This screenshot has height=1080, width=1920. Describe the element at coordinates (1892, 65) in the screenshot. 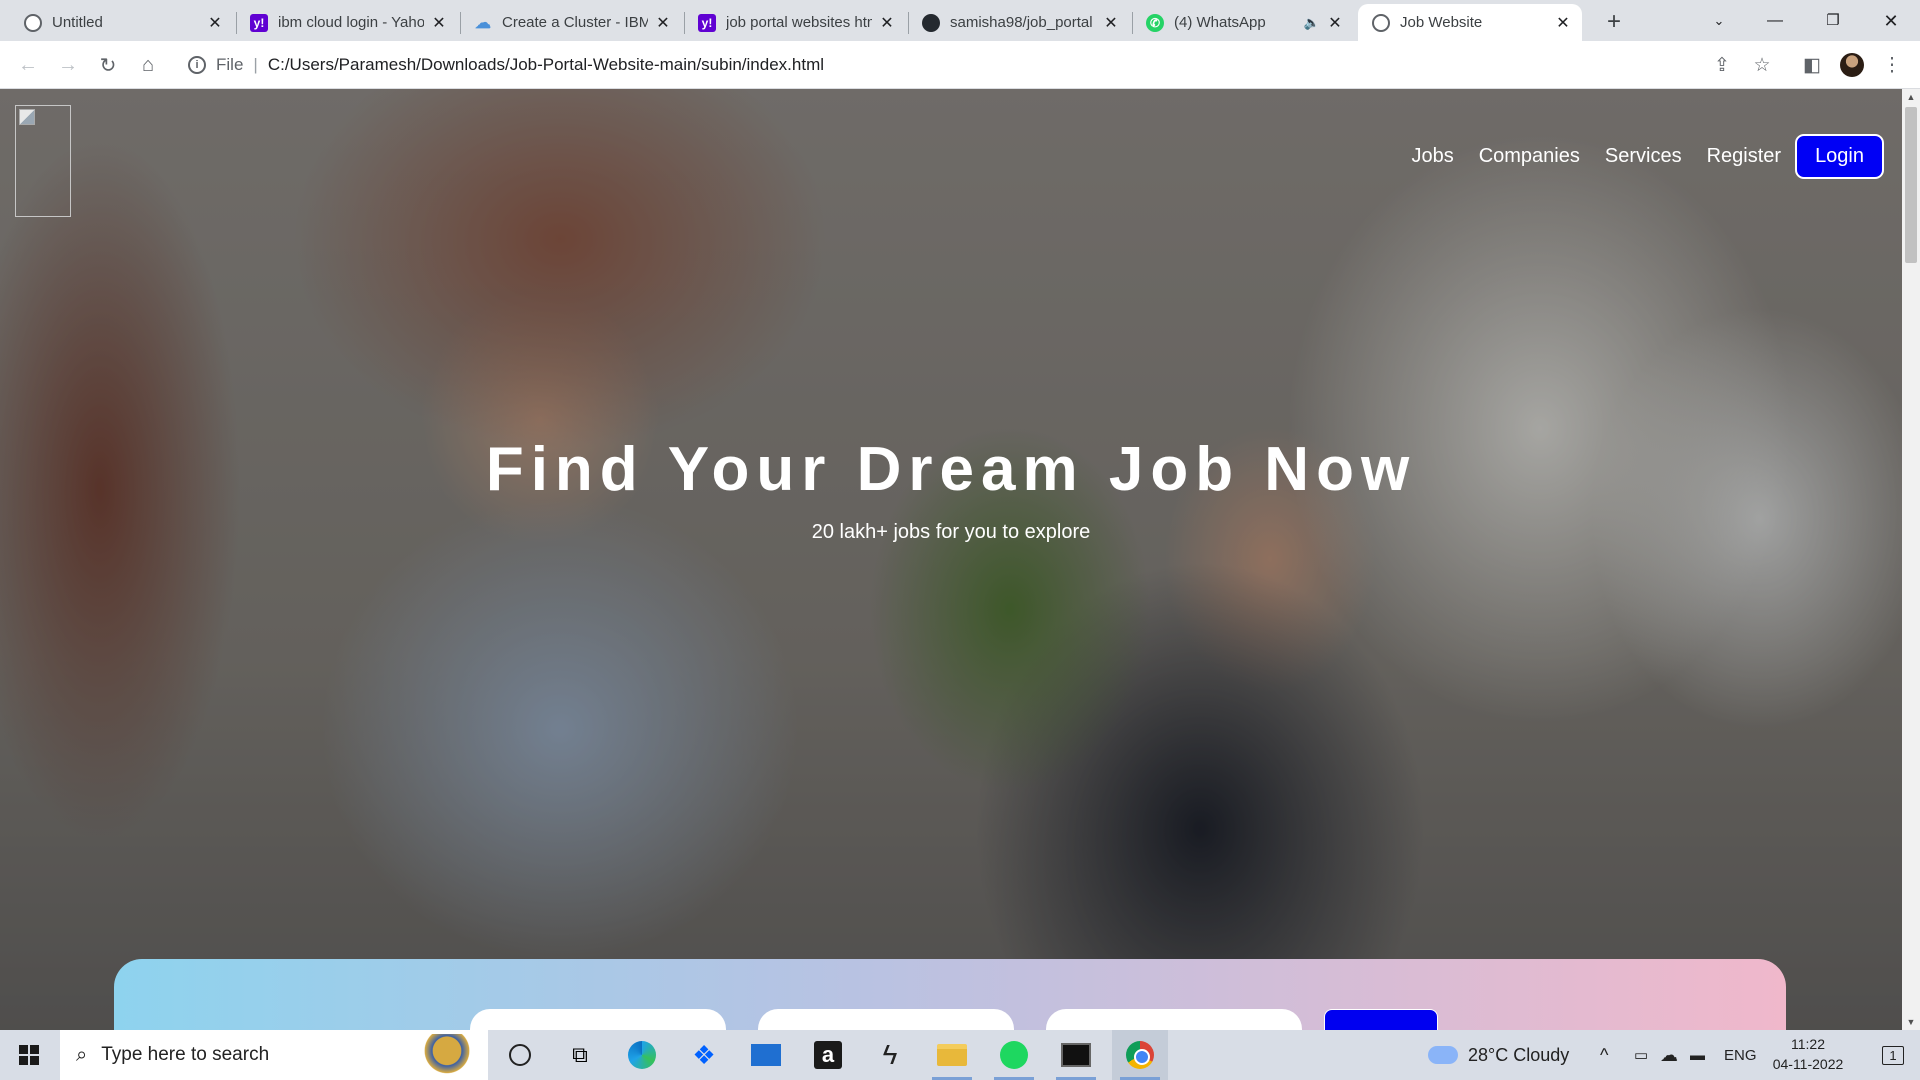

I see `menu-kebab-icon: ⋮` at that location.